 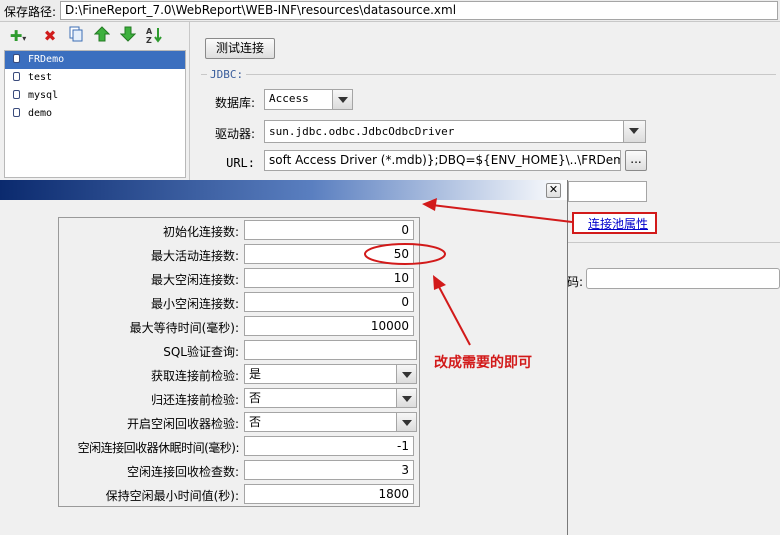 What do you see at coordinates (149, 31) in the screenshot?
I see `svg-text: A` at bounding box center [149, 31].